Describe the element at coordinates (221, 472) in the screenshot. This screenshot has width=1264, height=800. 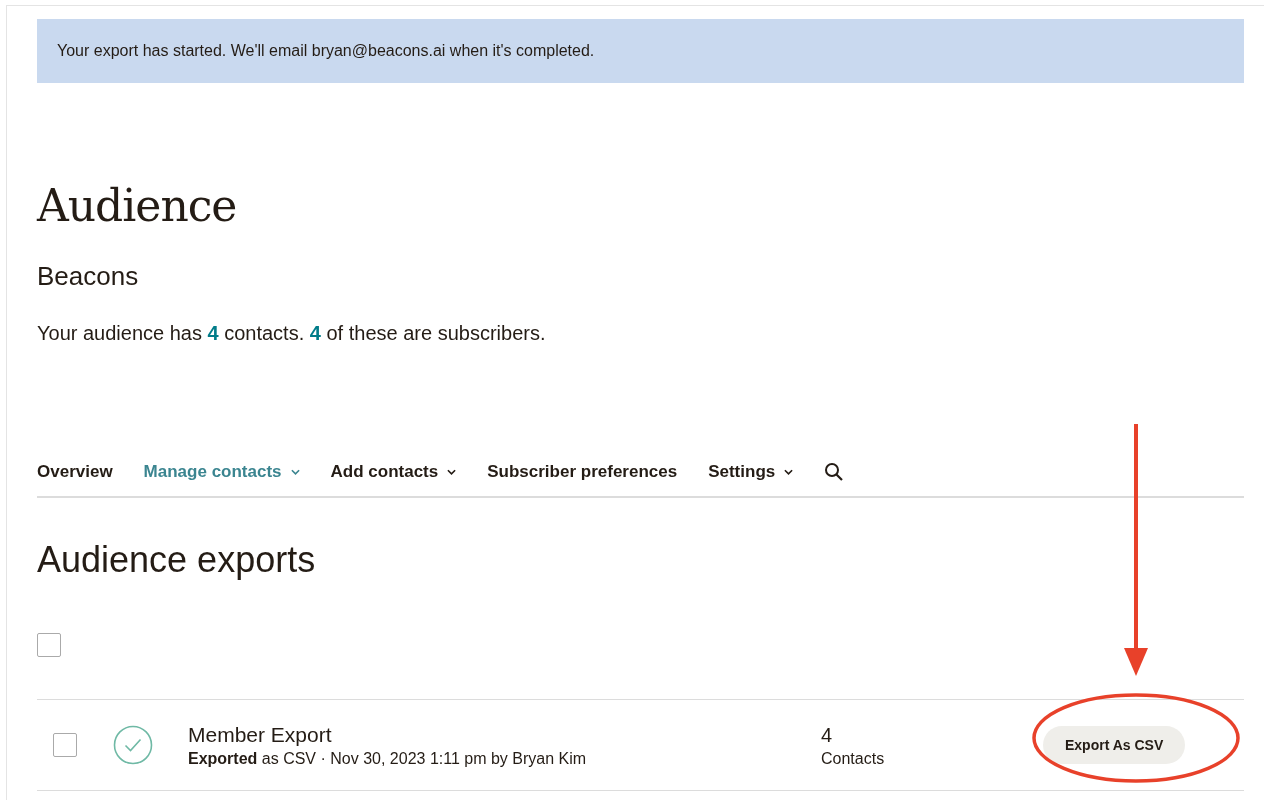
I see `nav-tab: Manage contacts` at that location.